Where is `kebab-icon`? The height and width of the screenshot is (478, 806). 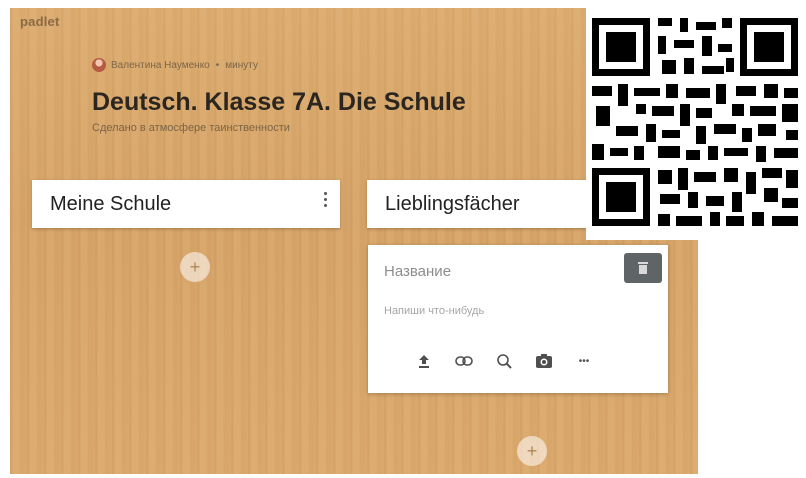 kebab-icon is located at coordinates (326, 201).